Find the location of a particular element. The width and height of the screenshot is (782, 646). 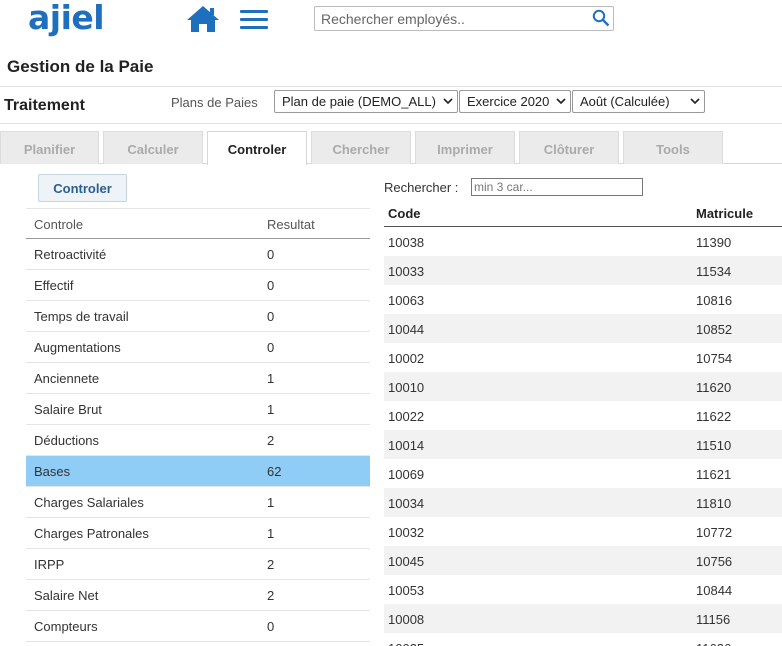

result-matricule: 10772 is located at coordinates (714, 532).